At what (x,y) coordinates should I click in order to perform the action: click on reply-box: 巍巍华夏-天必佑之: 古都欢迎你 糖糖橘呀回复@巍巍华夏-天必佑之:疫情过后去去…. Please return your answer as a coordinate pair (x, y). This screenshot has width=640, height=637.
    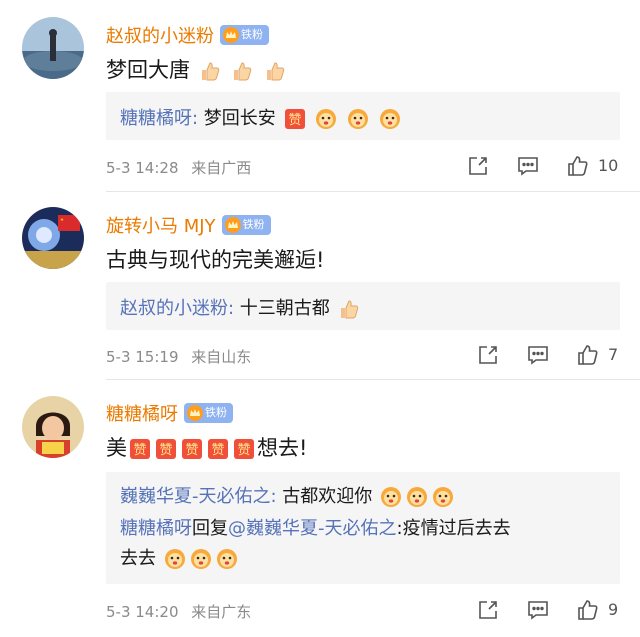
    Looking at the image, I should click on (363, 528).